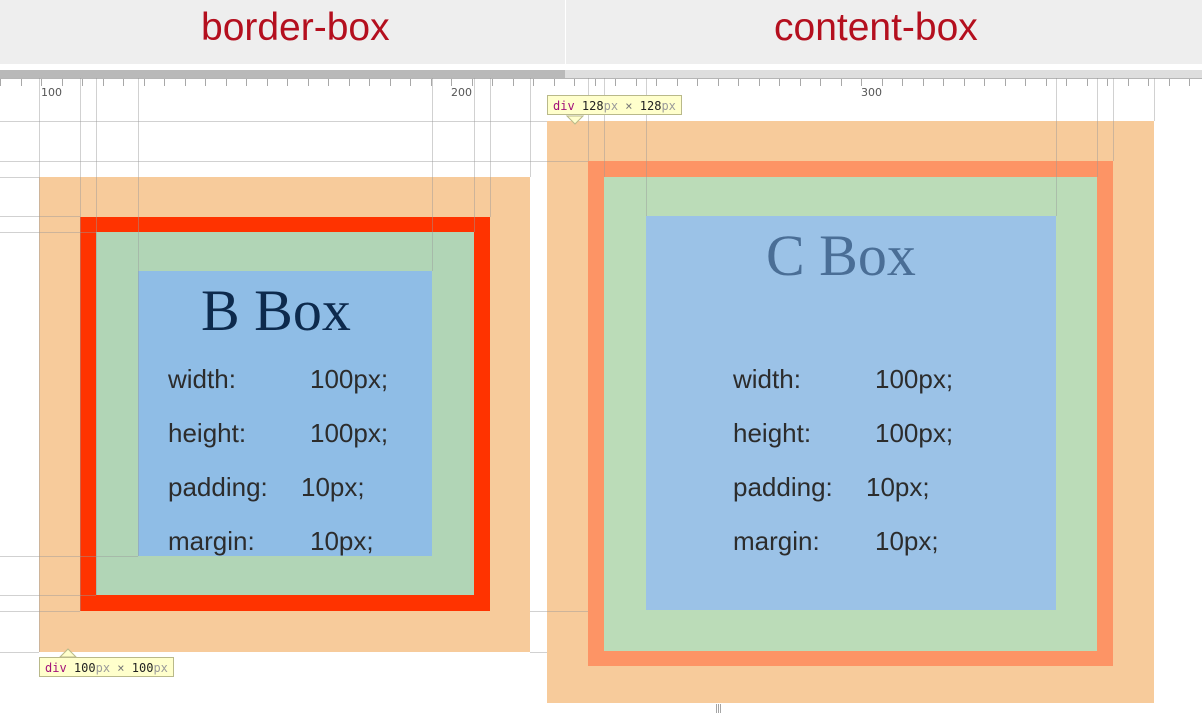 This screenshot has height=719, width=1202. I want to click on tooltip-width-value: 100, so click(84, 668).